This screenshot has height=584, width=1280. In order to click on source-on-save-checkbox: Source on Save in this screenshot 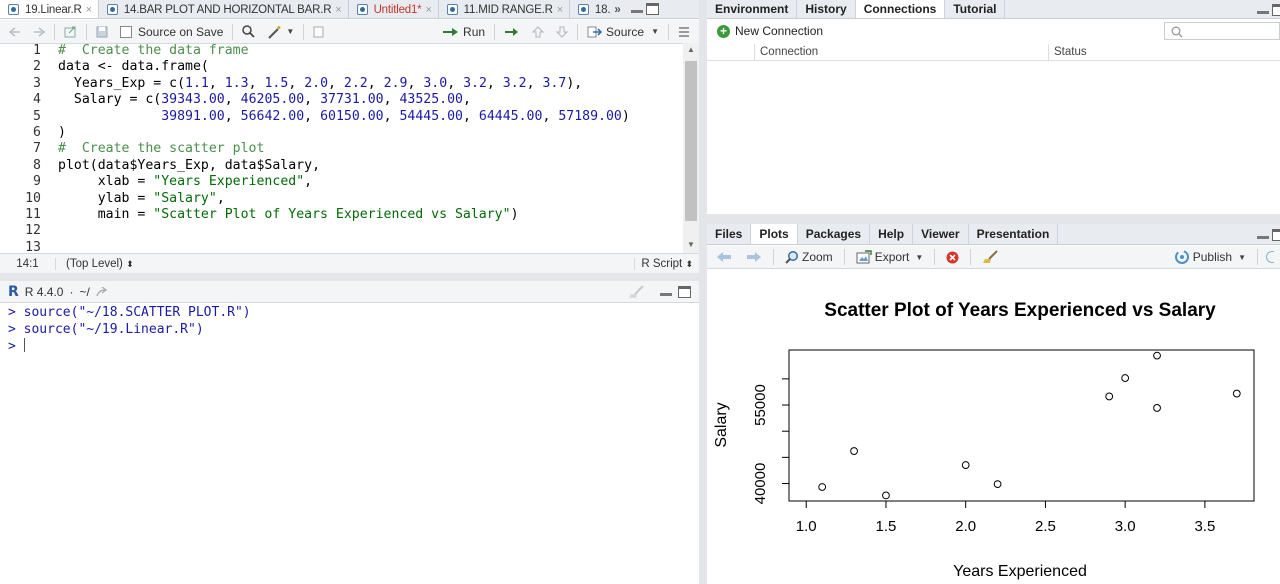, I will do `click(171, 32)`.